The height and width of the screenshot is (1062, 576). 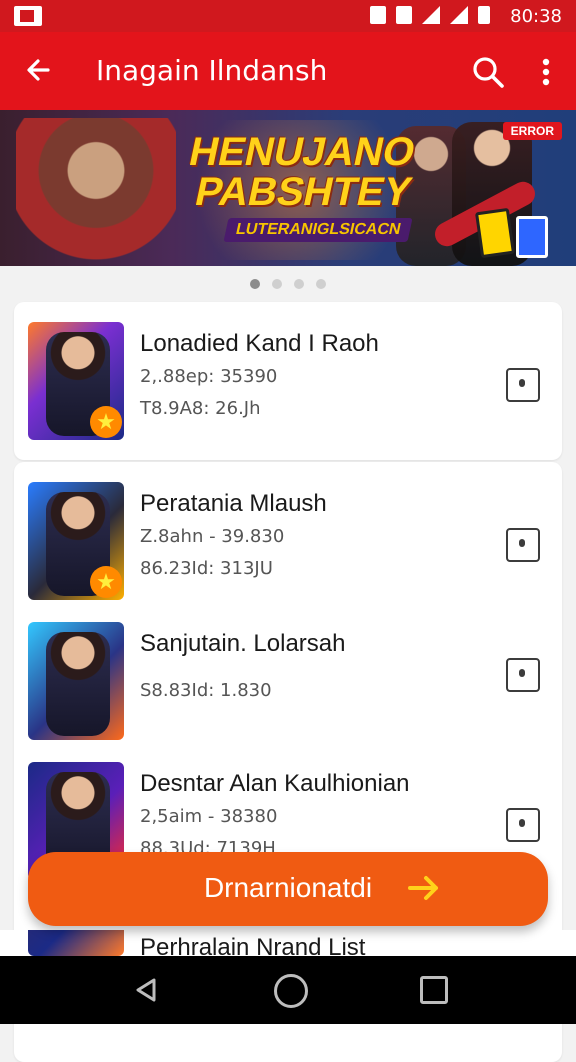 I want to click on alarm-icon, so click(x=404, y=15).